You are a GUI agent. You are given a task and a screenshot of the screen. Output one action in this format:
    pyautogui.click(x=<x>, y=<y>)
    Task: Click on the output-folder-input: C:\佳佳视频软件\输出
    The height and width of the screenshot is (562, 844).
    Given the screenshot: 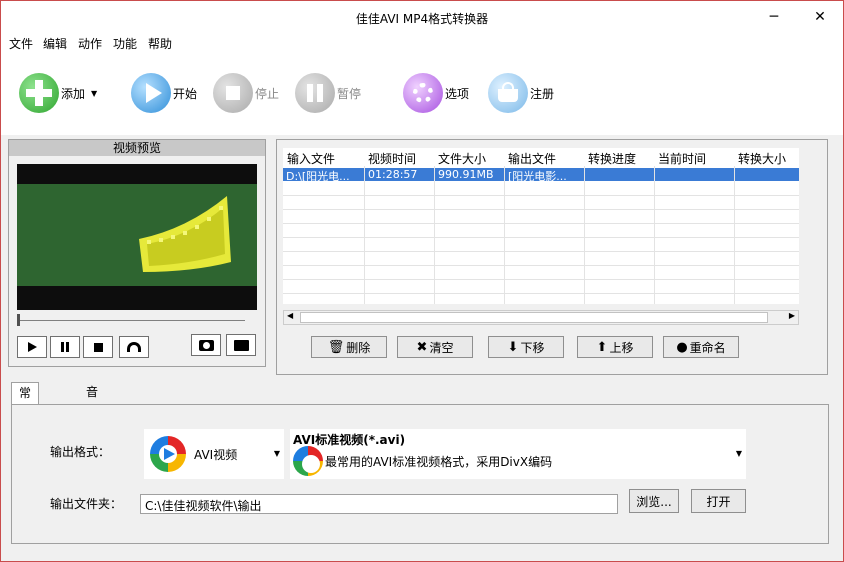 What is the action you would take?
    pyautogui.click(x=379, y=504)
    